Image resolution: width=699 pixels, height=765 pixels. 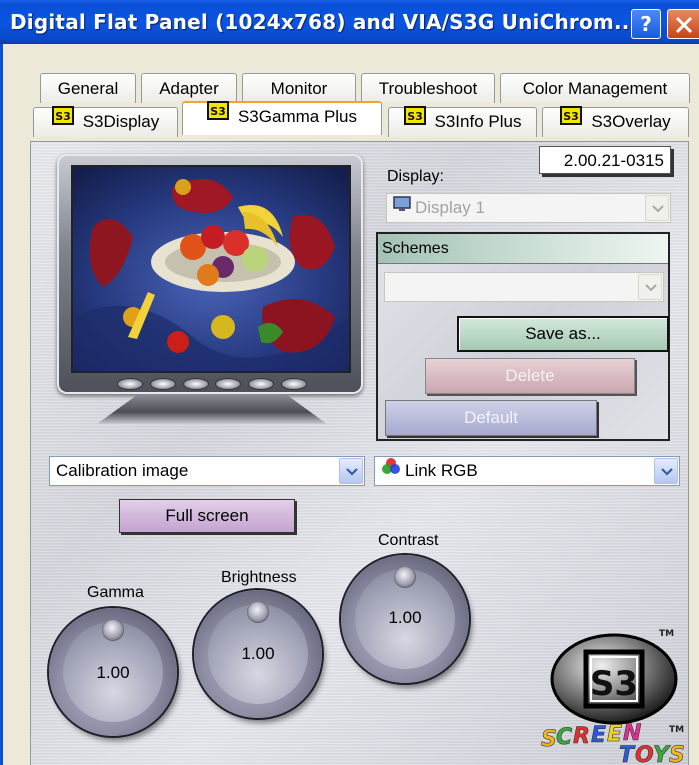 I want to click on svg-text: C, so click(x=564, y=737).